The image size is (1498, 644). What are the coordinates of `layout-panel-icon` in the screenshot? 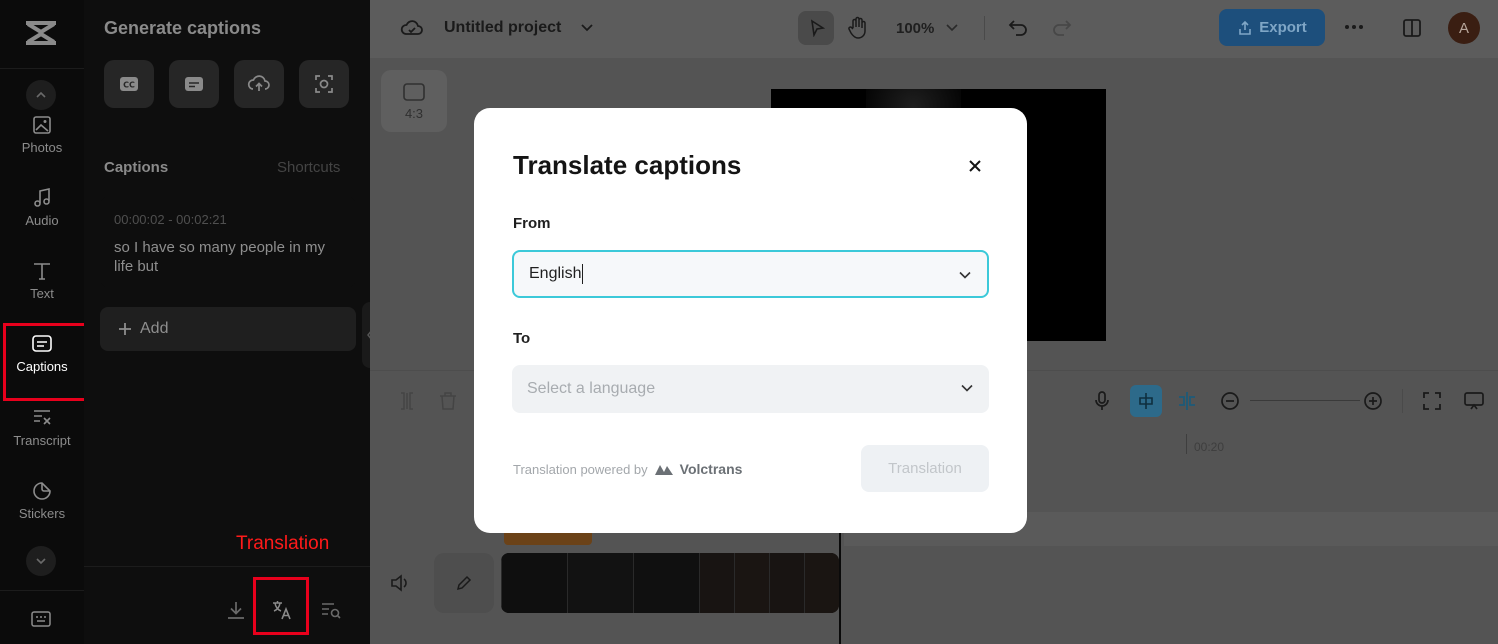 It's located at (1412, 28).